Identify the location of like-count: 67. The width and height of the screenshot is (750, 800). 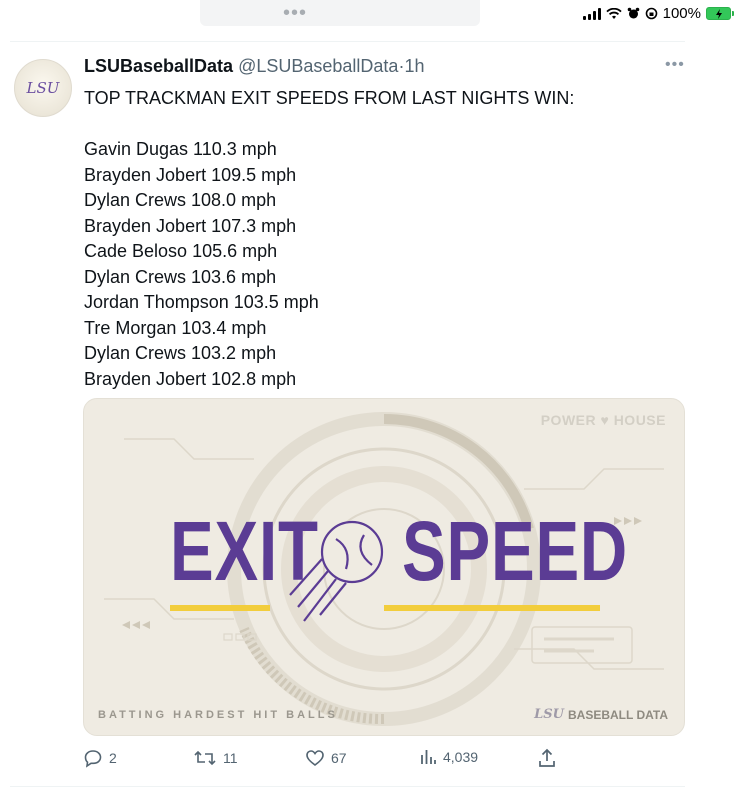
(339, 758).